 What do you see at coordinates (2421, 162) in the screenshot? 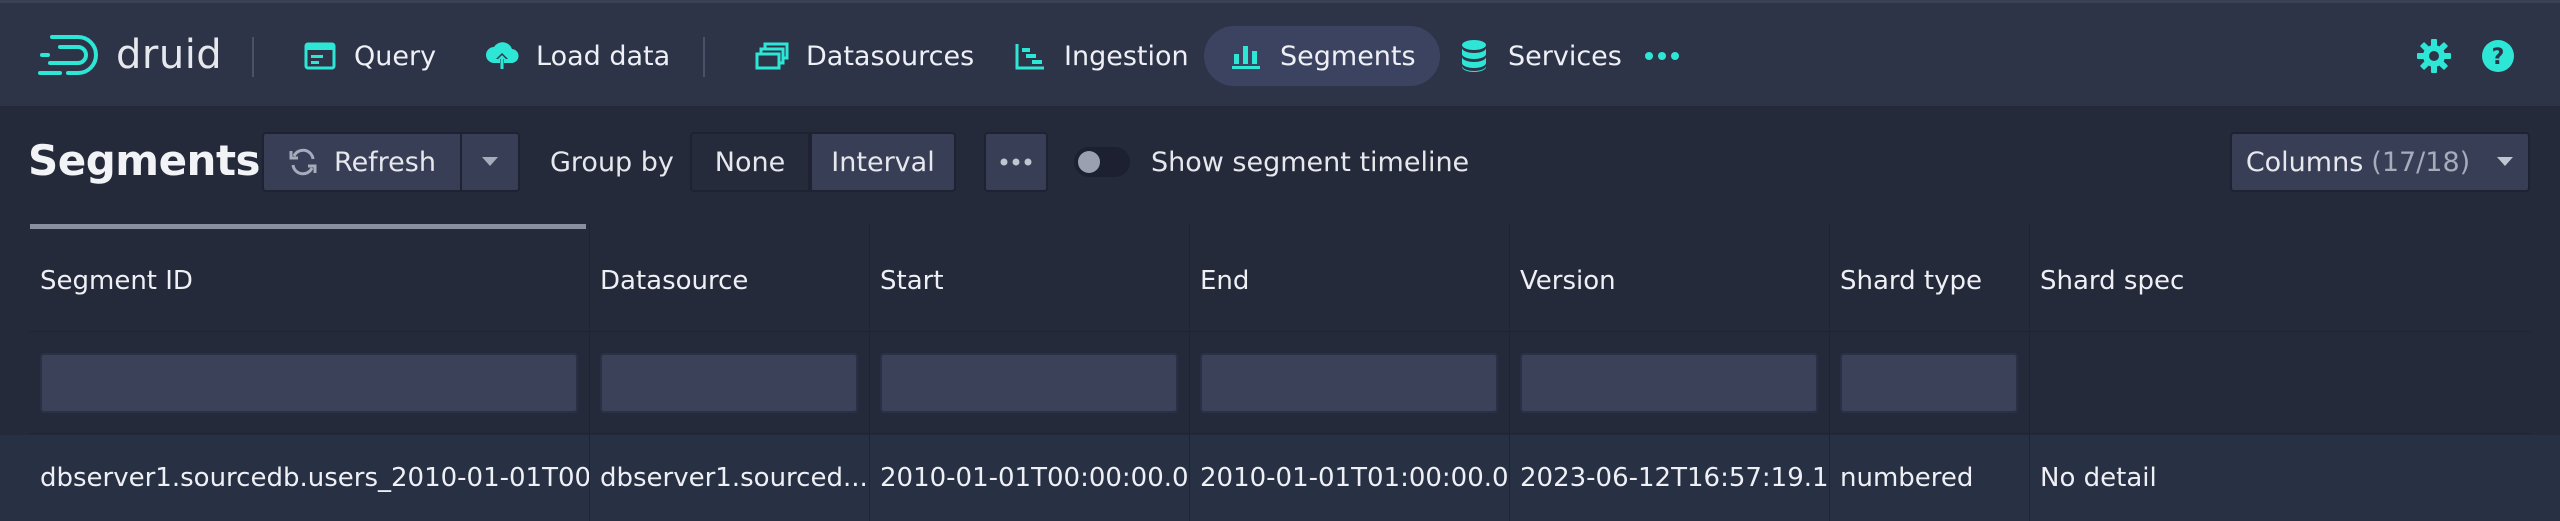
I see `columns-count: (17/18)` at bounding box center [2421, 162].